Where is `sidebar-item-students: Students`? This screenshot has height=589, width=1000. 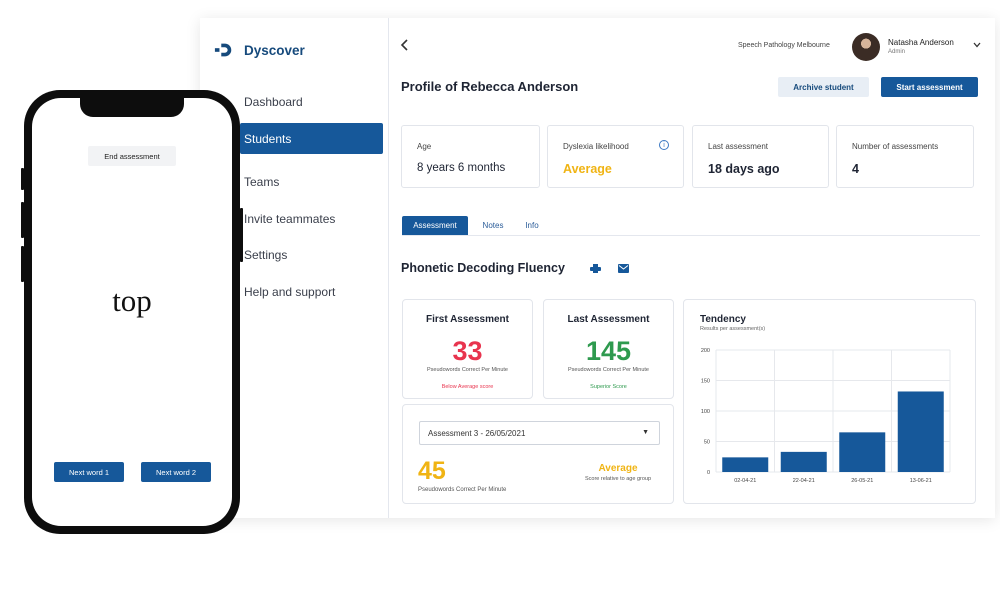
sidebar-item-students: Students is located at coordinates (311, 138).